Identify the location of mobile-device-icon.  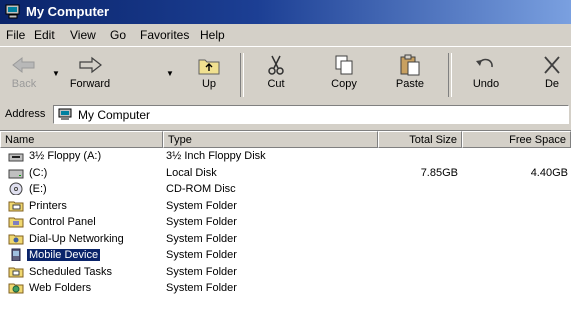
(16, 254).